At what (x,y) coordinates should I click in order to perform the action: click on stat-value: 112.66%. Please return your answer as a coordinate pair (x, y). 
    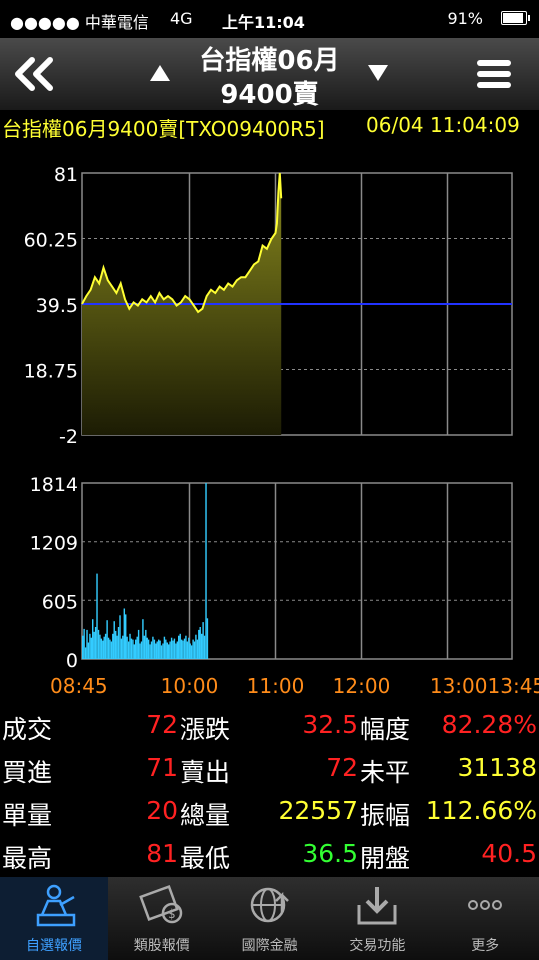
    Looking at the image, I should click on (481, 810).